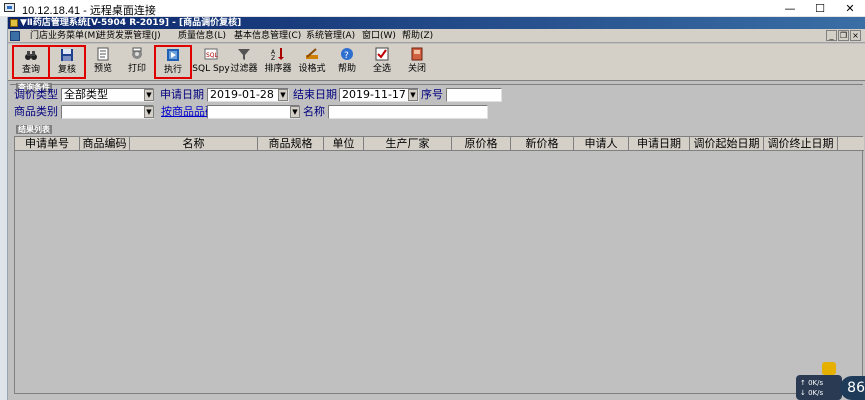  Describe the element at coordinates (408, 112) in the screenshot. I see `name-field` at that location.